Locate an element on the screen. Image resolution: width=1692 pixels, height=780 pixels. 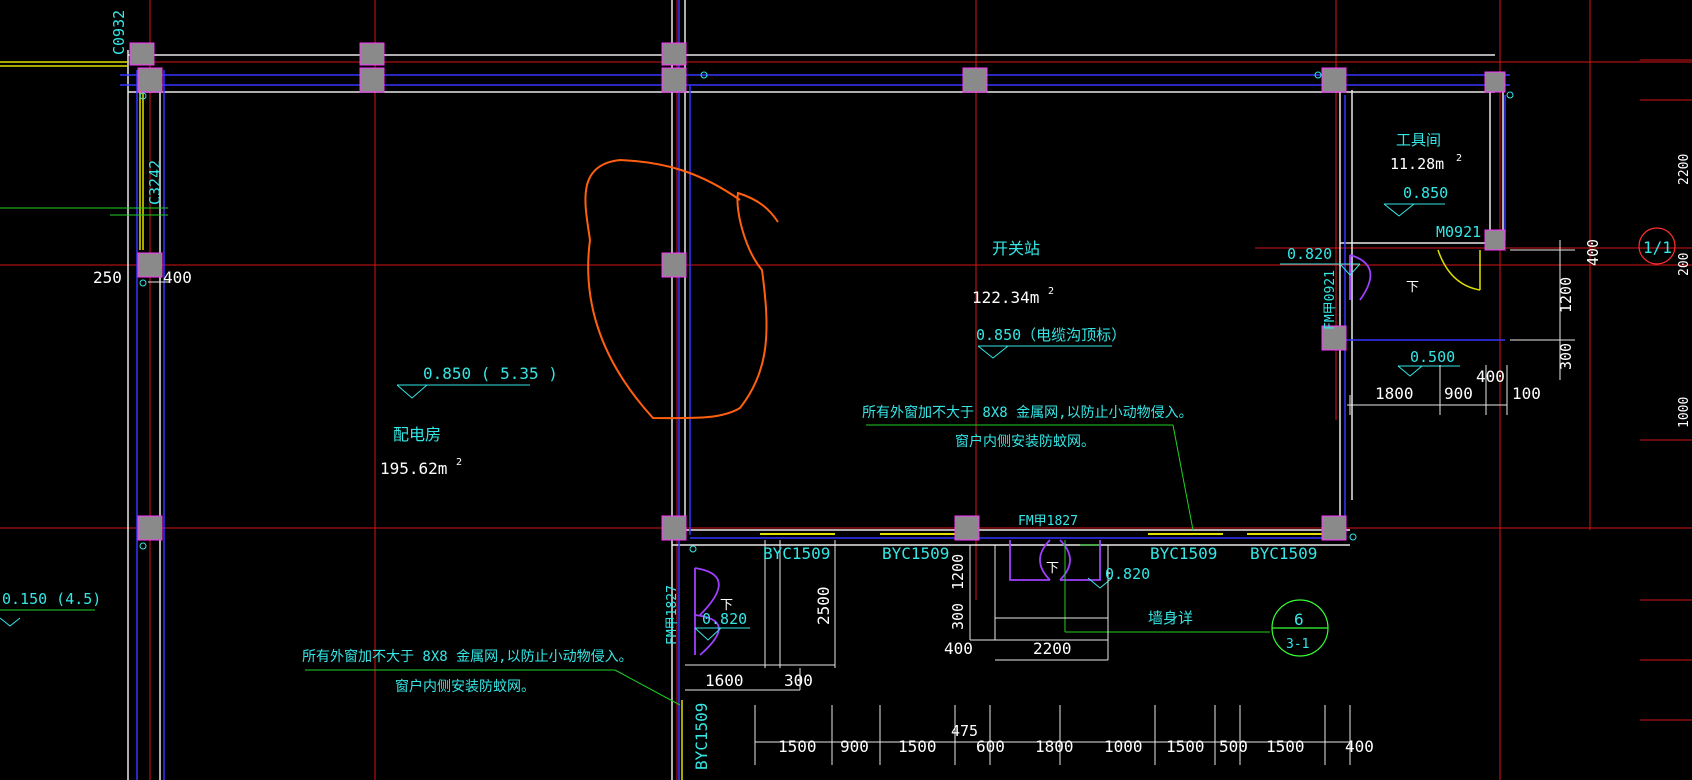
note-top-line1: 所有外窗加不大于 8X8 金属网,以防止小动物侵入。 is located at coordinates (1027, 412).